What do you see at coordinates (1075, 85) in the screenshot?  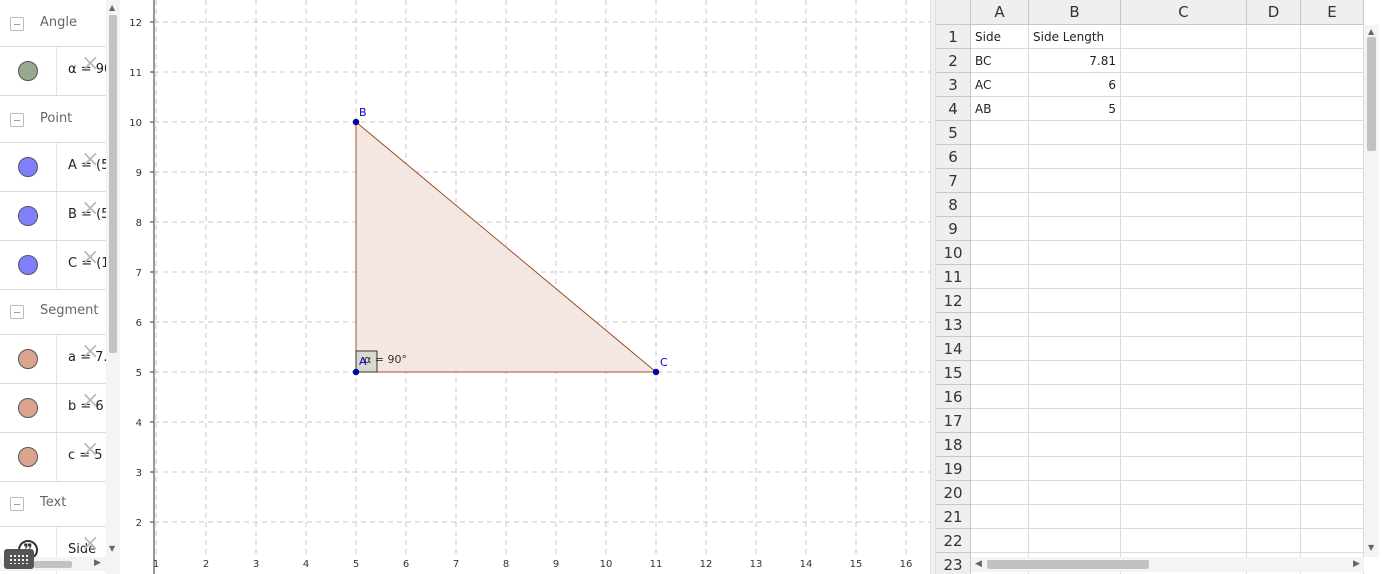 I see `spreadsheet-cell: 6` at bounding box center [1075, 85].